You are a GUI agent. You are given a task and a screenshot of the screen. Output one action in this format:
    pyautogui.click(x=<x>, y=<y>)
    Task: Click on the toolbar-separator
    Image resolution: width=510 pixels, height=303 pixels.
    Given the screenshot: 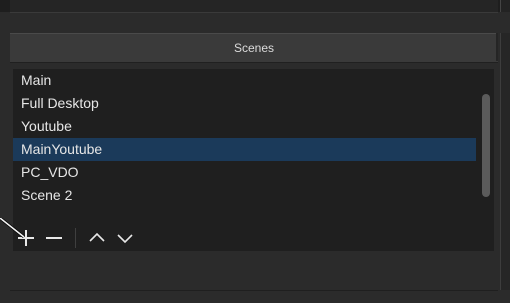 What is the action you would take?
    pyautogui.click(x=75, y=238)
    